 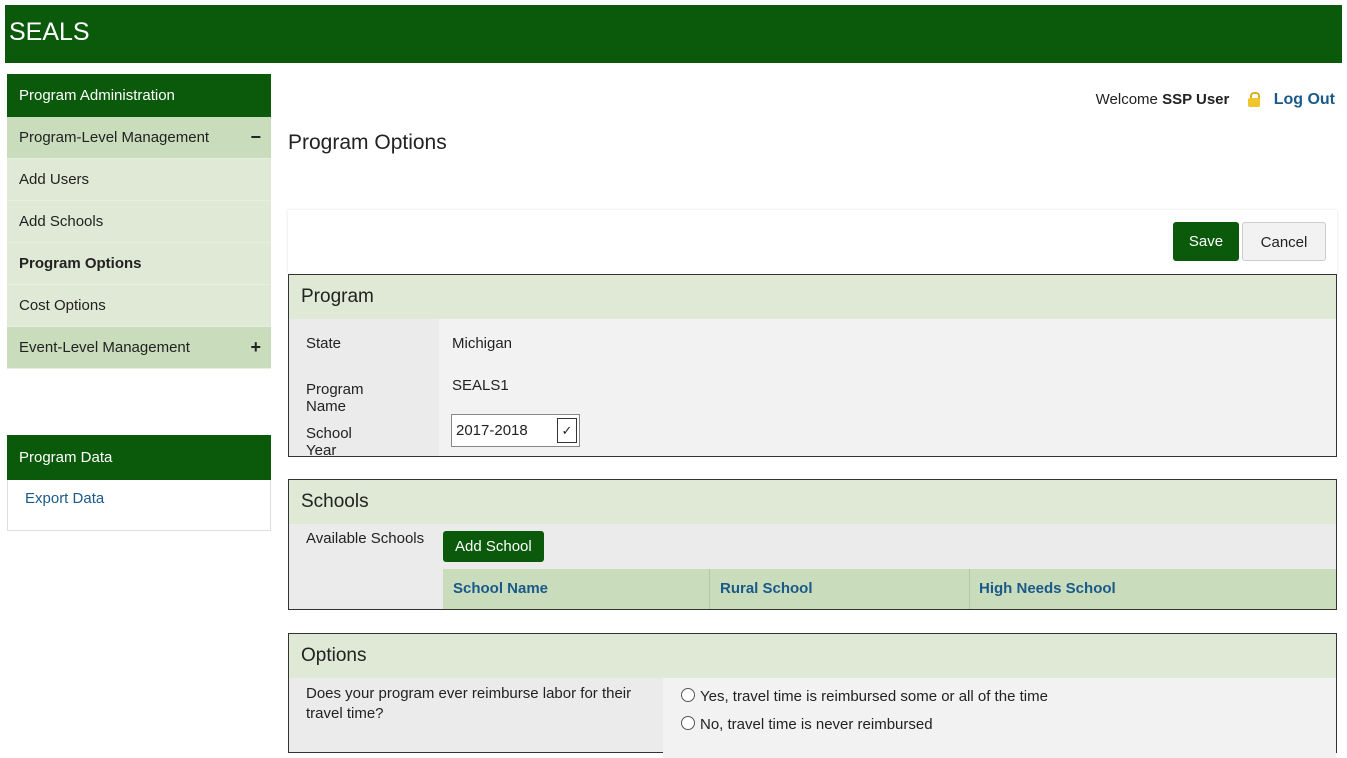 I want to click on schools-section-heading: Schools, so click(x=812, y=502).